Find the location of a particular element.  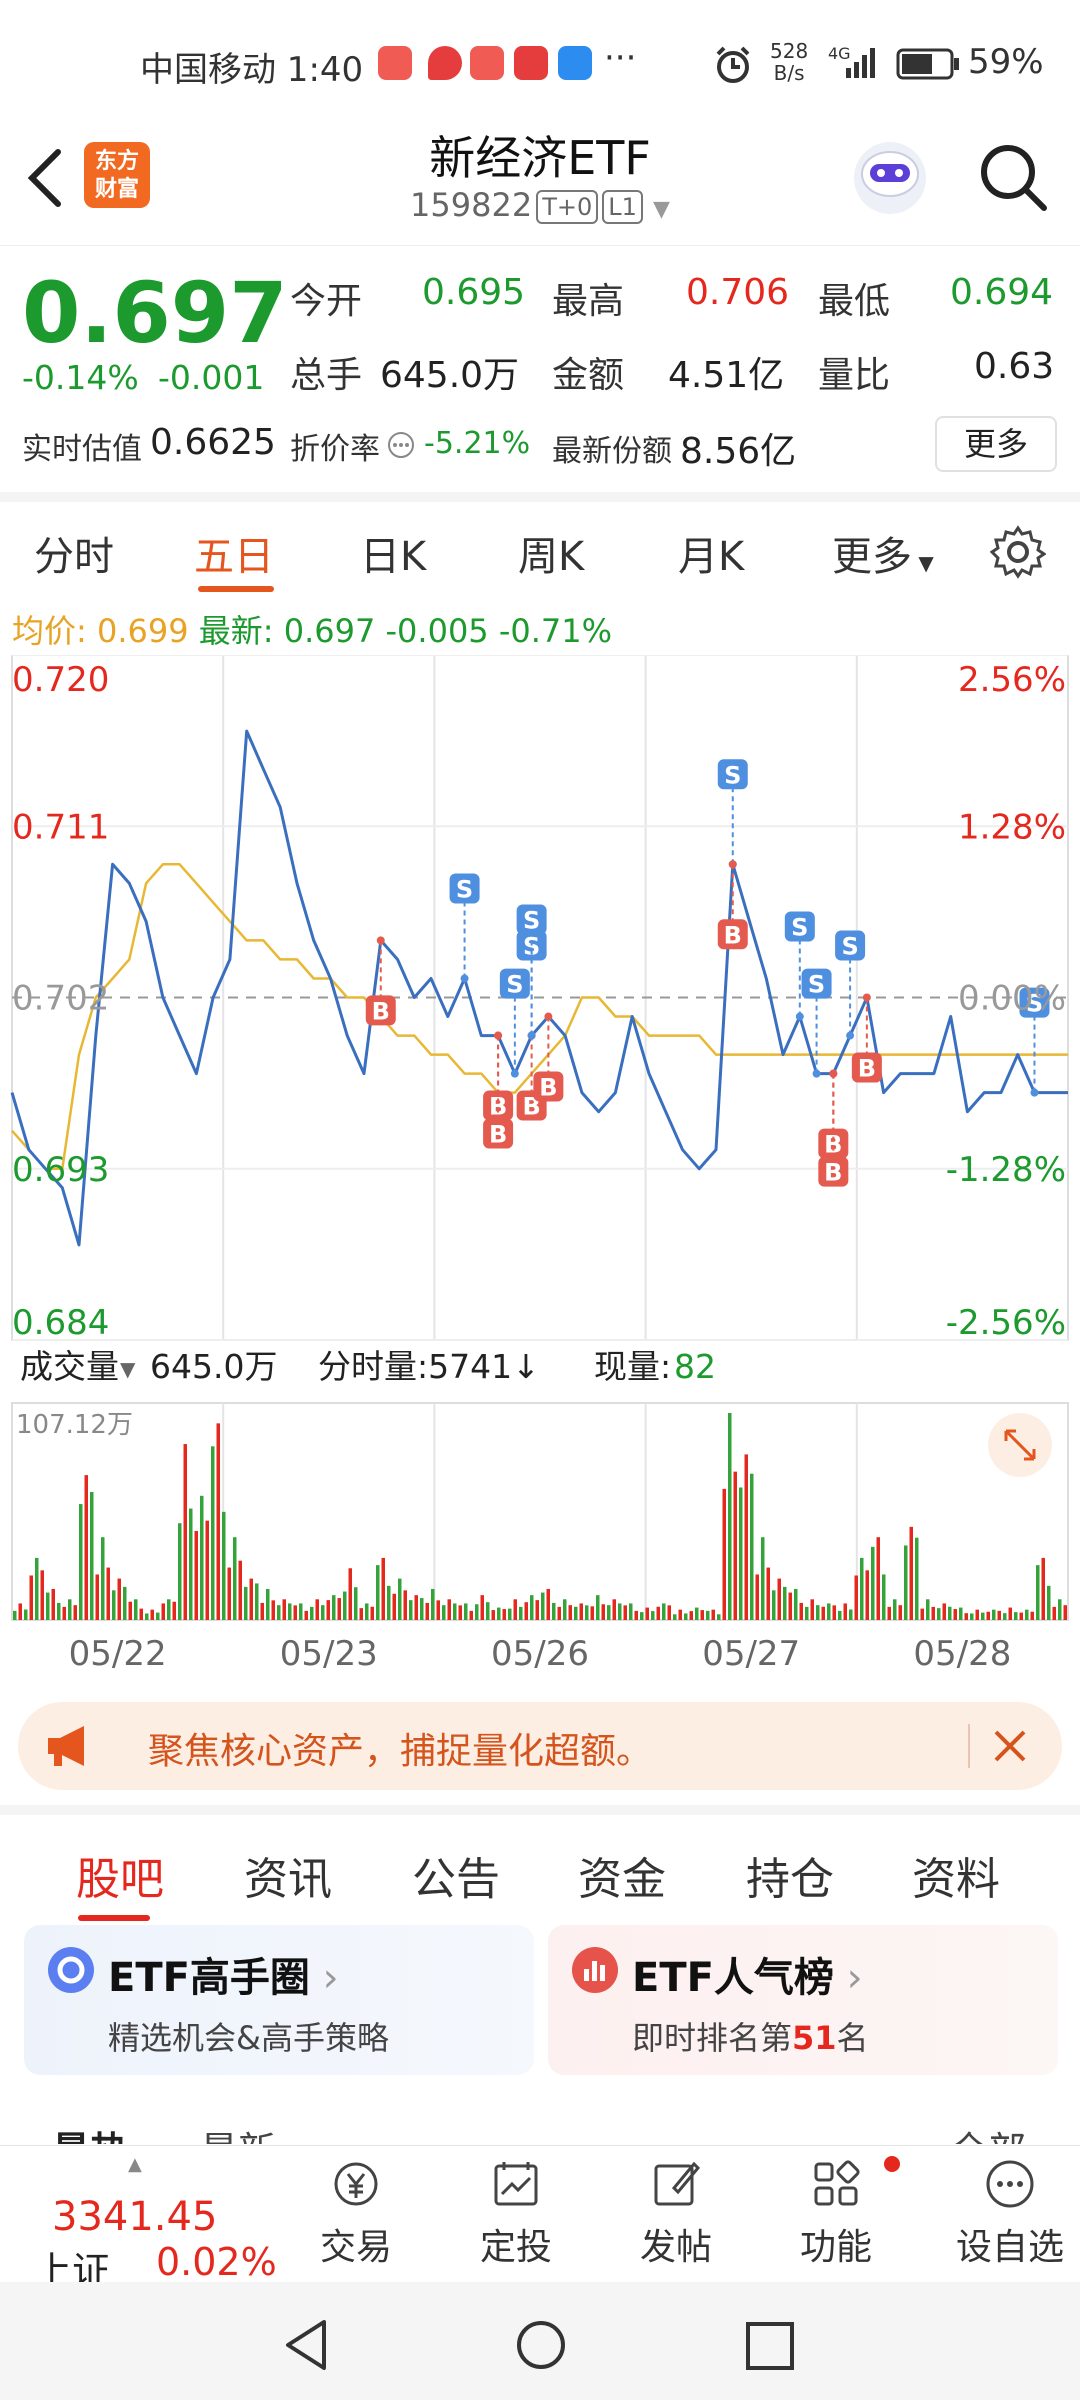

info-dots-icon is located at coordinates (401, 445).